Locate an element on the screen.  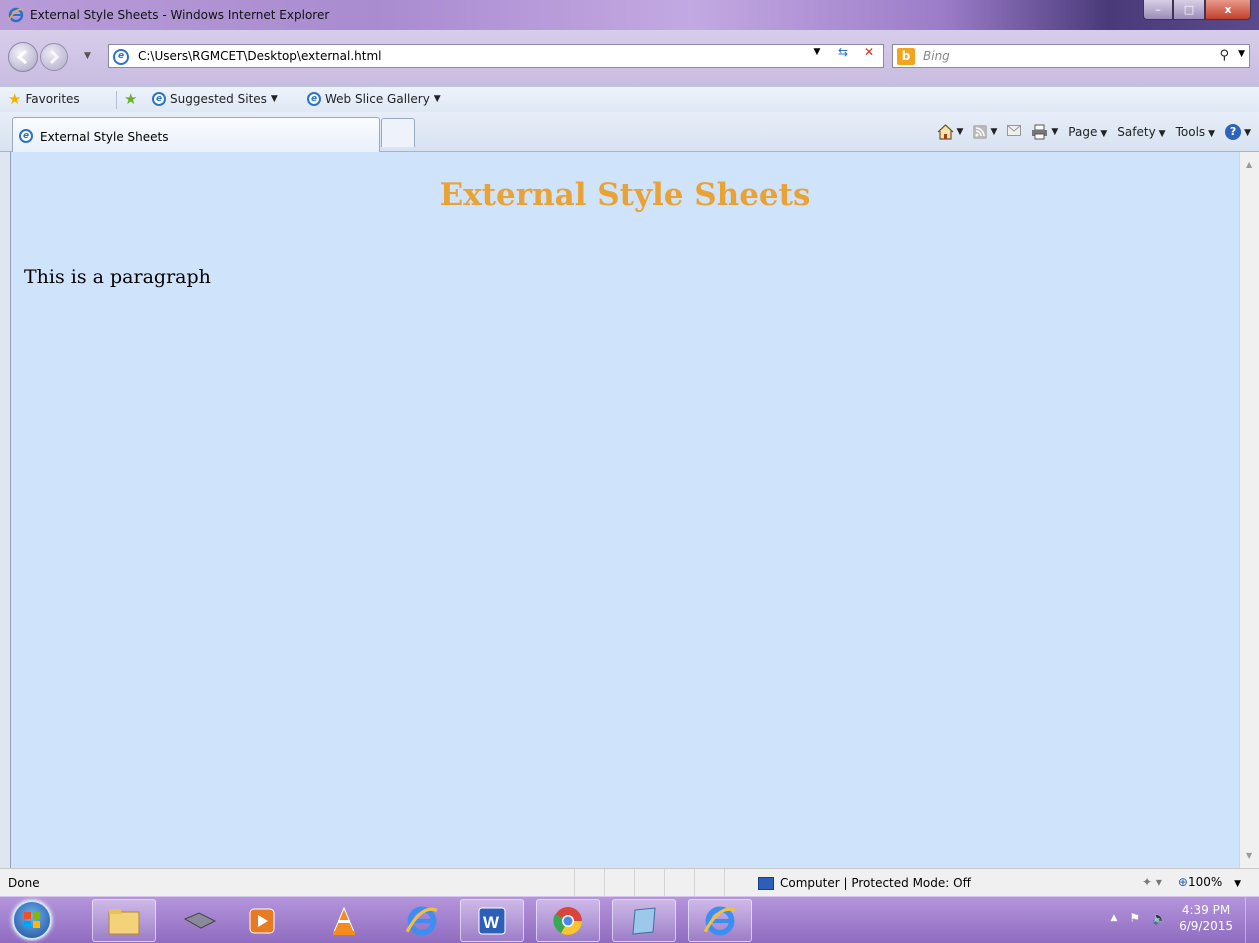
taskbar-media-player is located at coordinates (262, 920).